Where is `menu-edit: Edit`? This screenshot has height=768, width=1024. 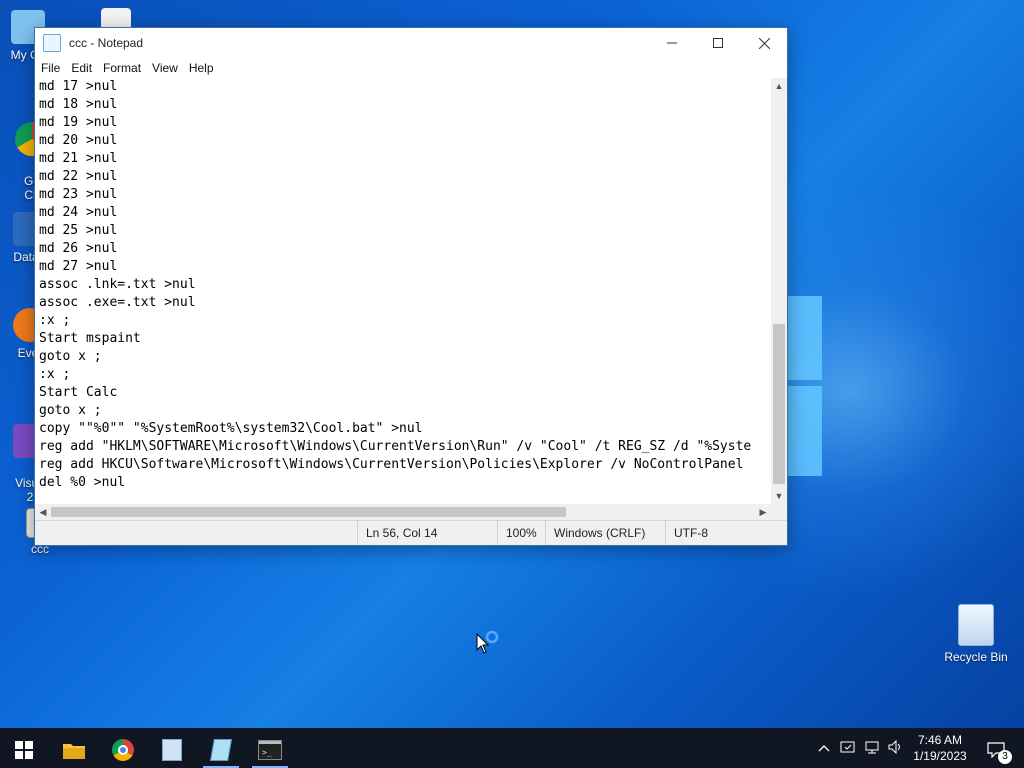 menu-edit: Edit is located at coordinates (83, 68).